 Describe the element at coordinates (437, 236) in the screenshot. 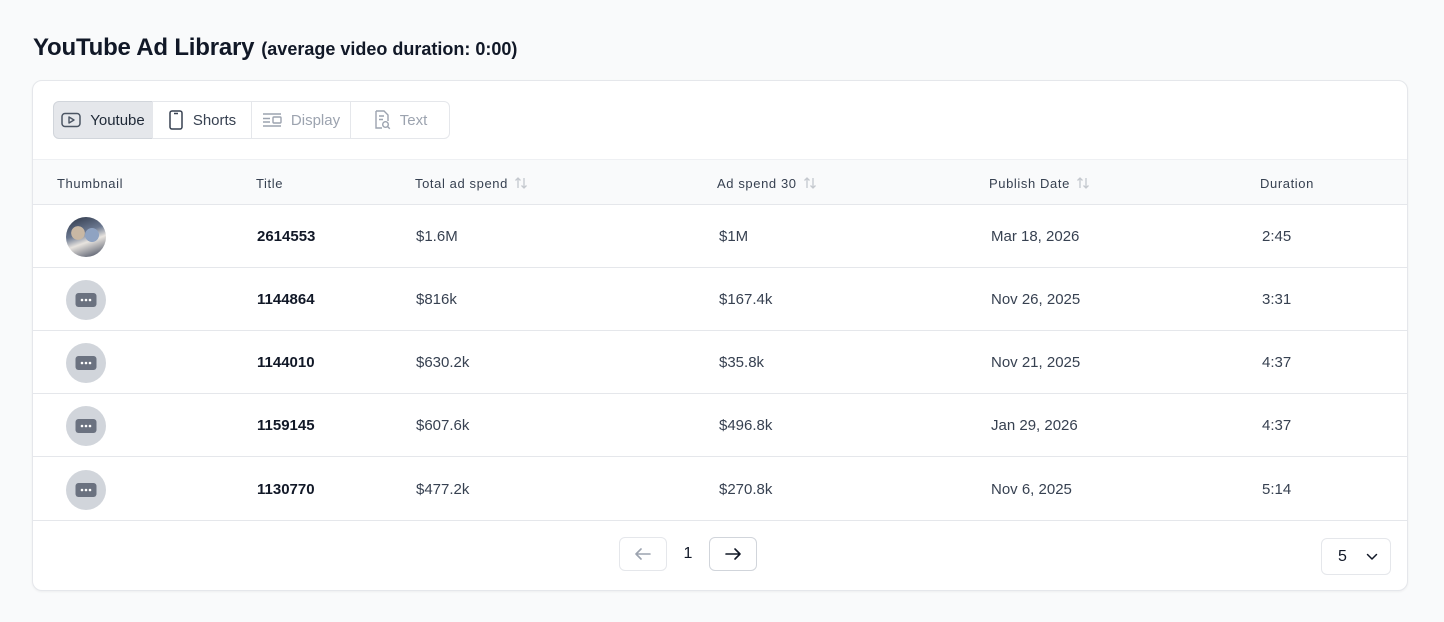

I see `total-spend-cell: $1.6M` at that location.